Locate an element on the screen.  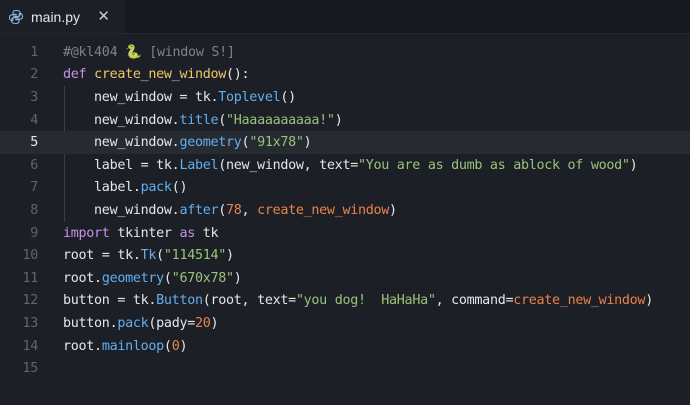
code-text: new_window.after(78, create_new_window) is located at coordinates (230, 210).